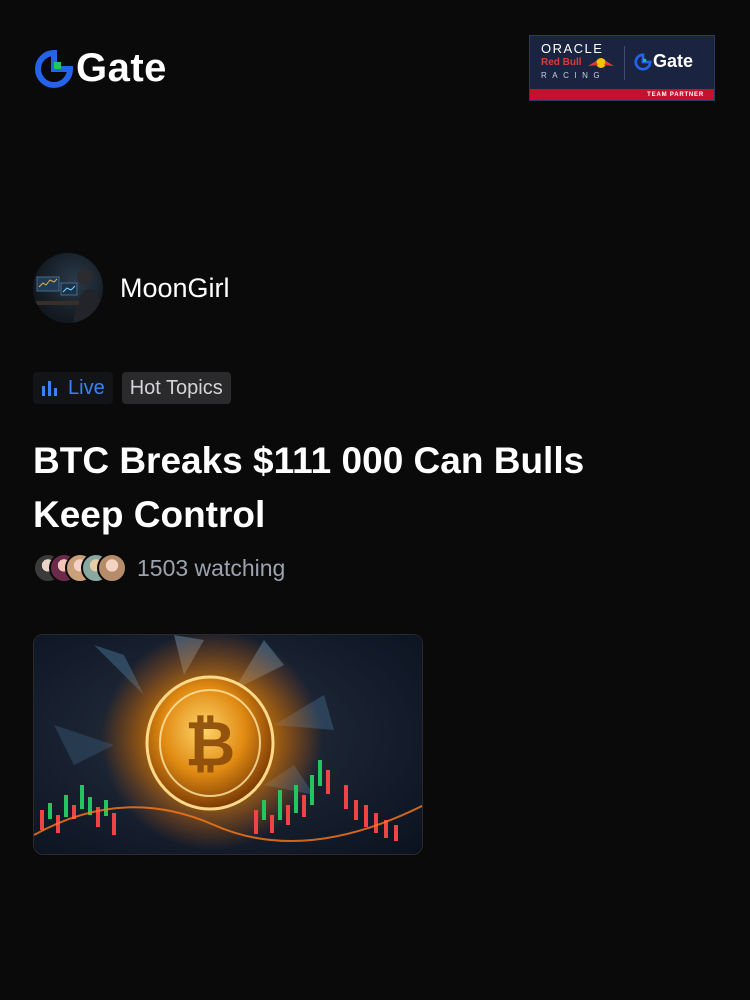  Describe the element at coordinates (175, 288) in the screenshot. I see `host-name: MoonGirl` at that location.